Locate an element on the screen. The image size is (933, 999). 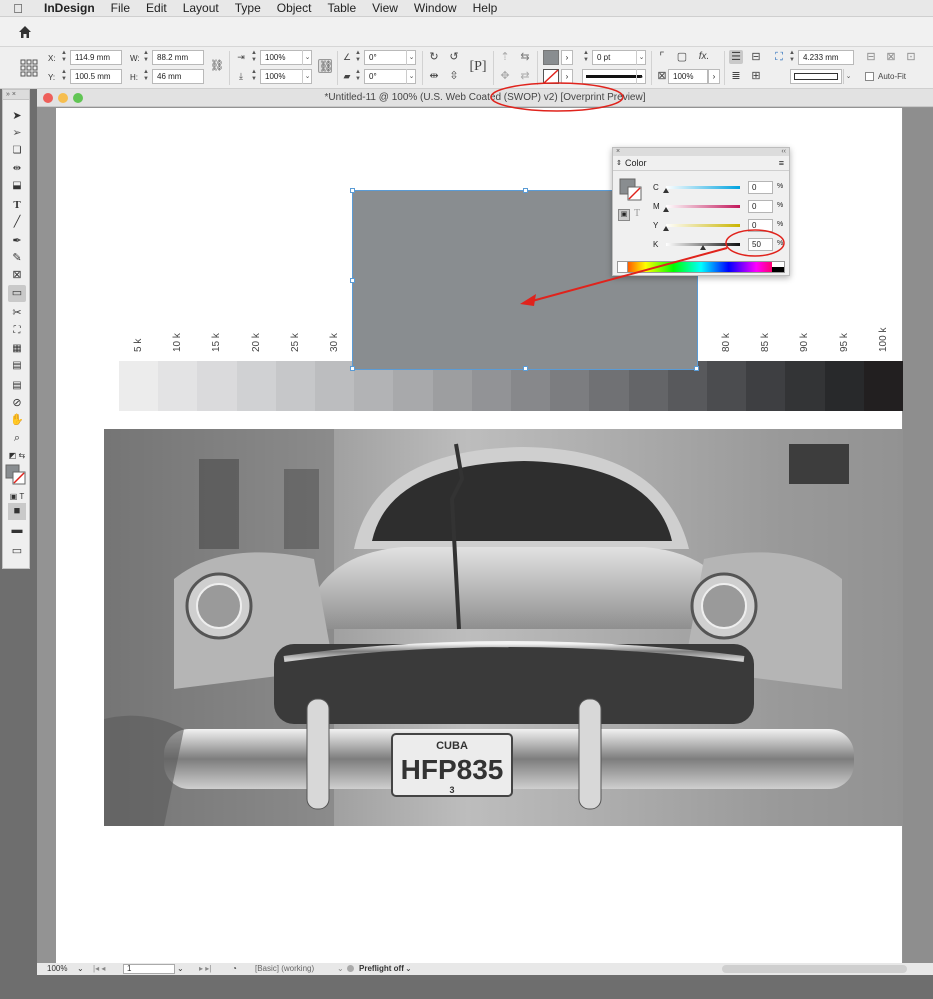
next-page-icon: ▸ ▸| is located at coordinates (205, 968).